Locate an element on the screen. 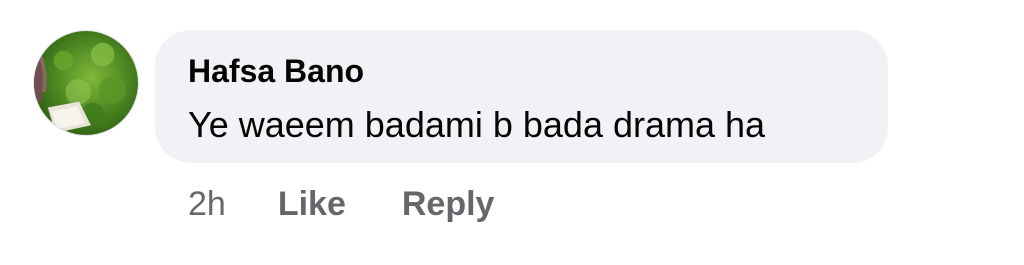 This screenshot has width=1024, height=265. like-button: Like is located at coordinates (312, 204).